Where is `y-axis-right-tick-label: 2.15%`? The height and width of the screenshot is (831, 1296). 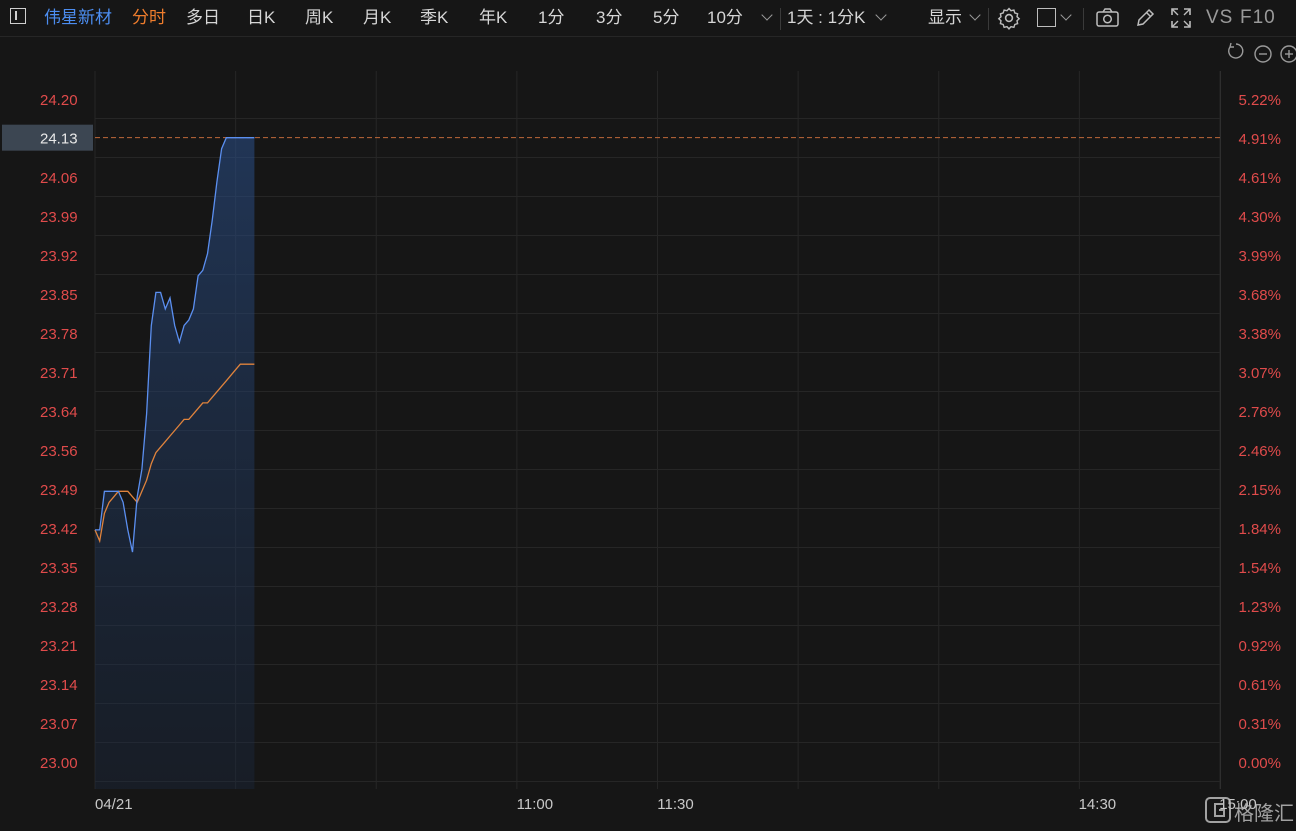
y-axis-right-tick-label: 2.15% is located at coordinates (1259, 490).